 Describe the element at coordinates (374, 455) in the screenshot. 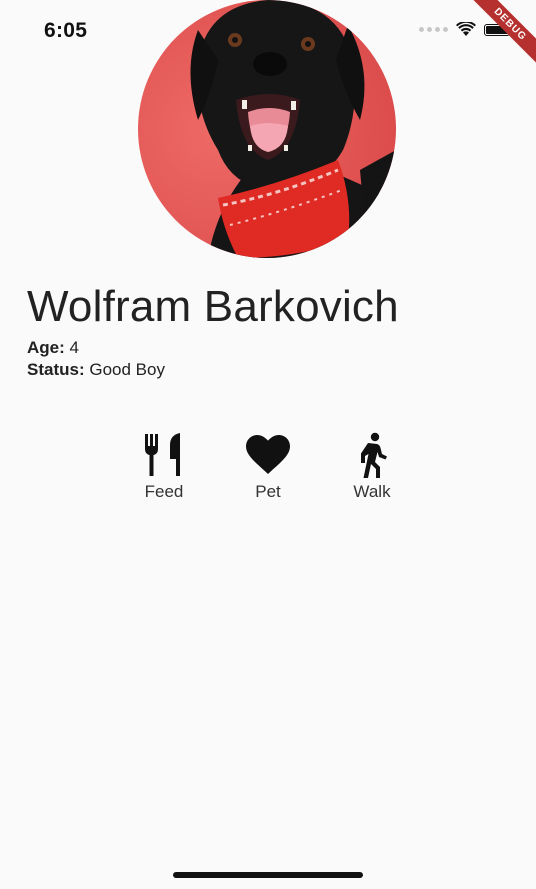

I see `walk-icon` at that location.